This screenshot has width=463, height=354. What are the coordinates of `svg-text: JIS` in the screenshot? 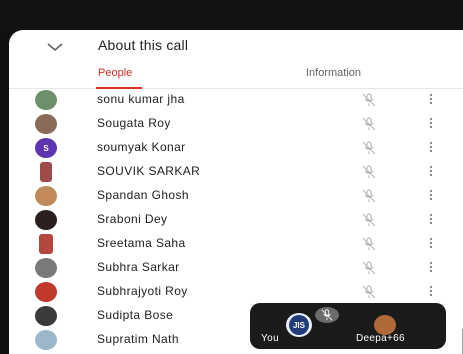 It's located at (299, 325).